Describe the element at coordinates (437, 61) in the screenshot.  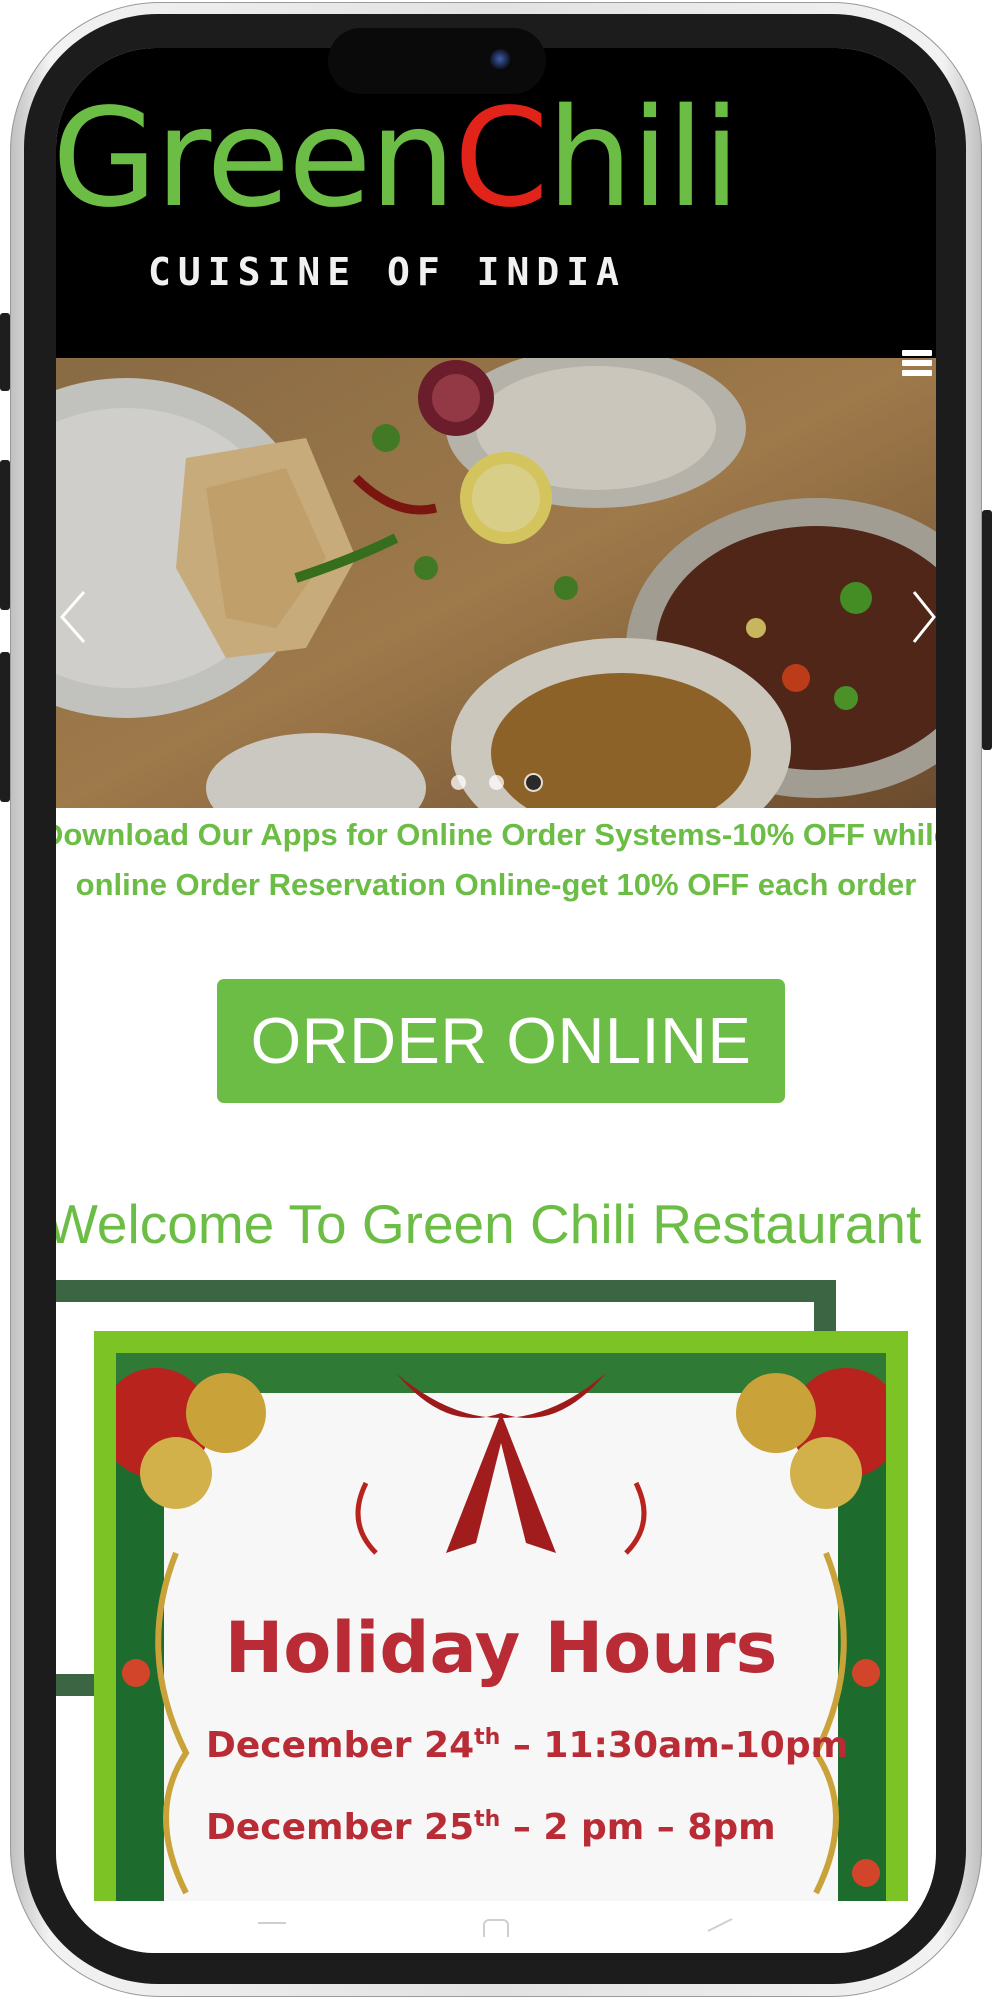
I see `dynamic-island` at that location.